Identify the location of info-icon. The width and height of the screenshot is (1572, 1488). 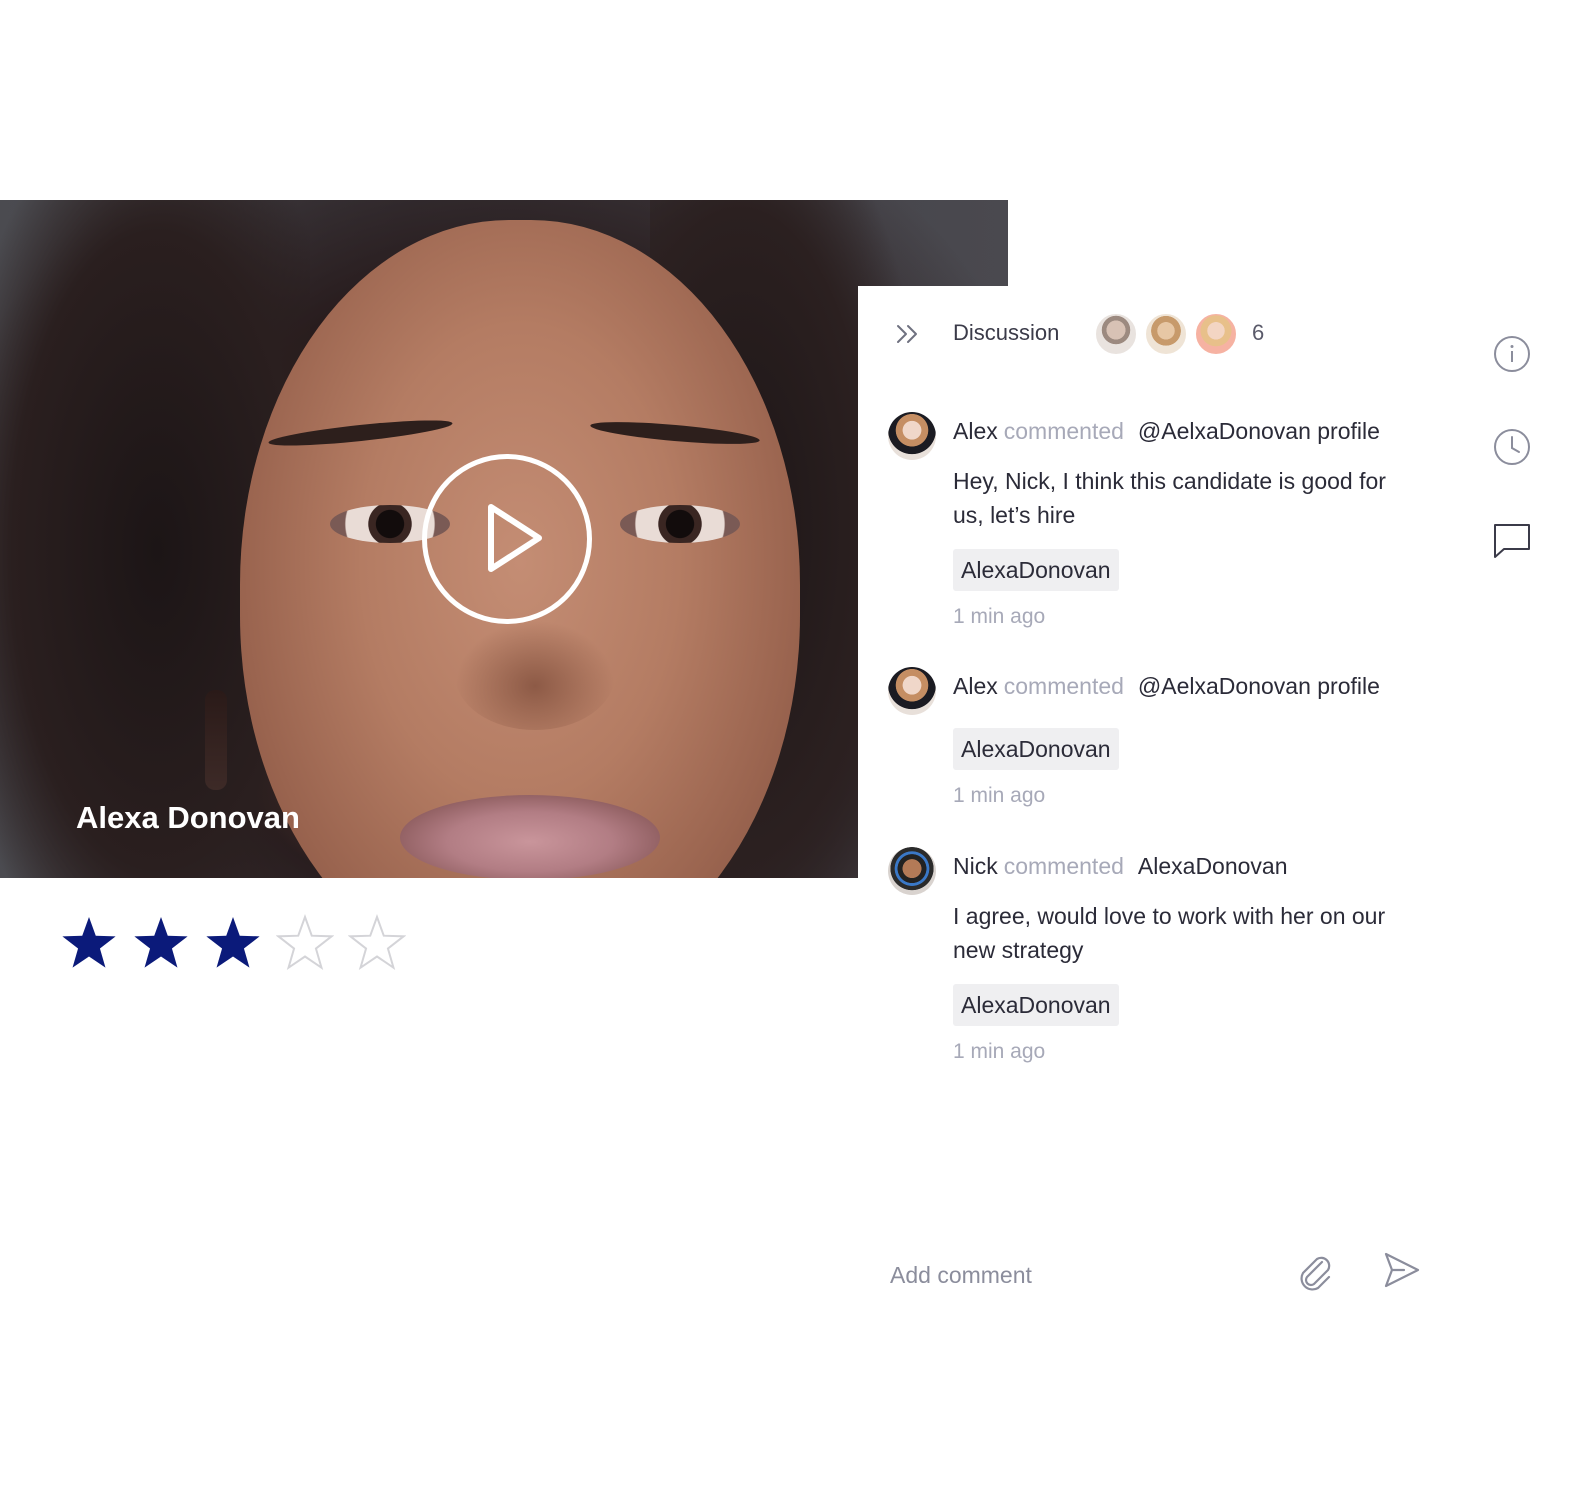
(1512, 354).